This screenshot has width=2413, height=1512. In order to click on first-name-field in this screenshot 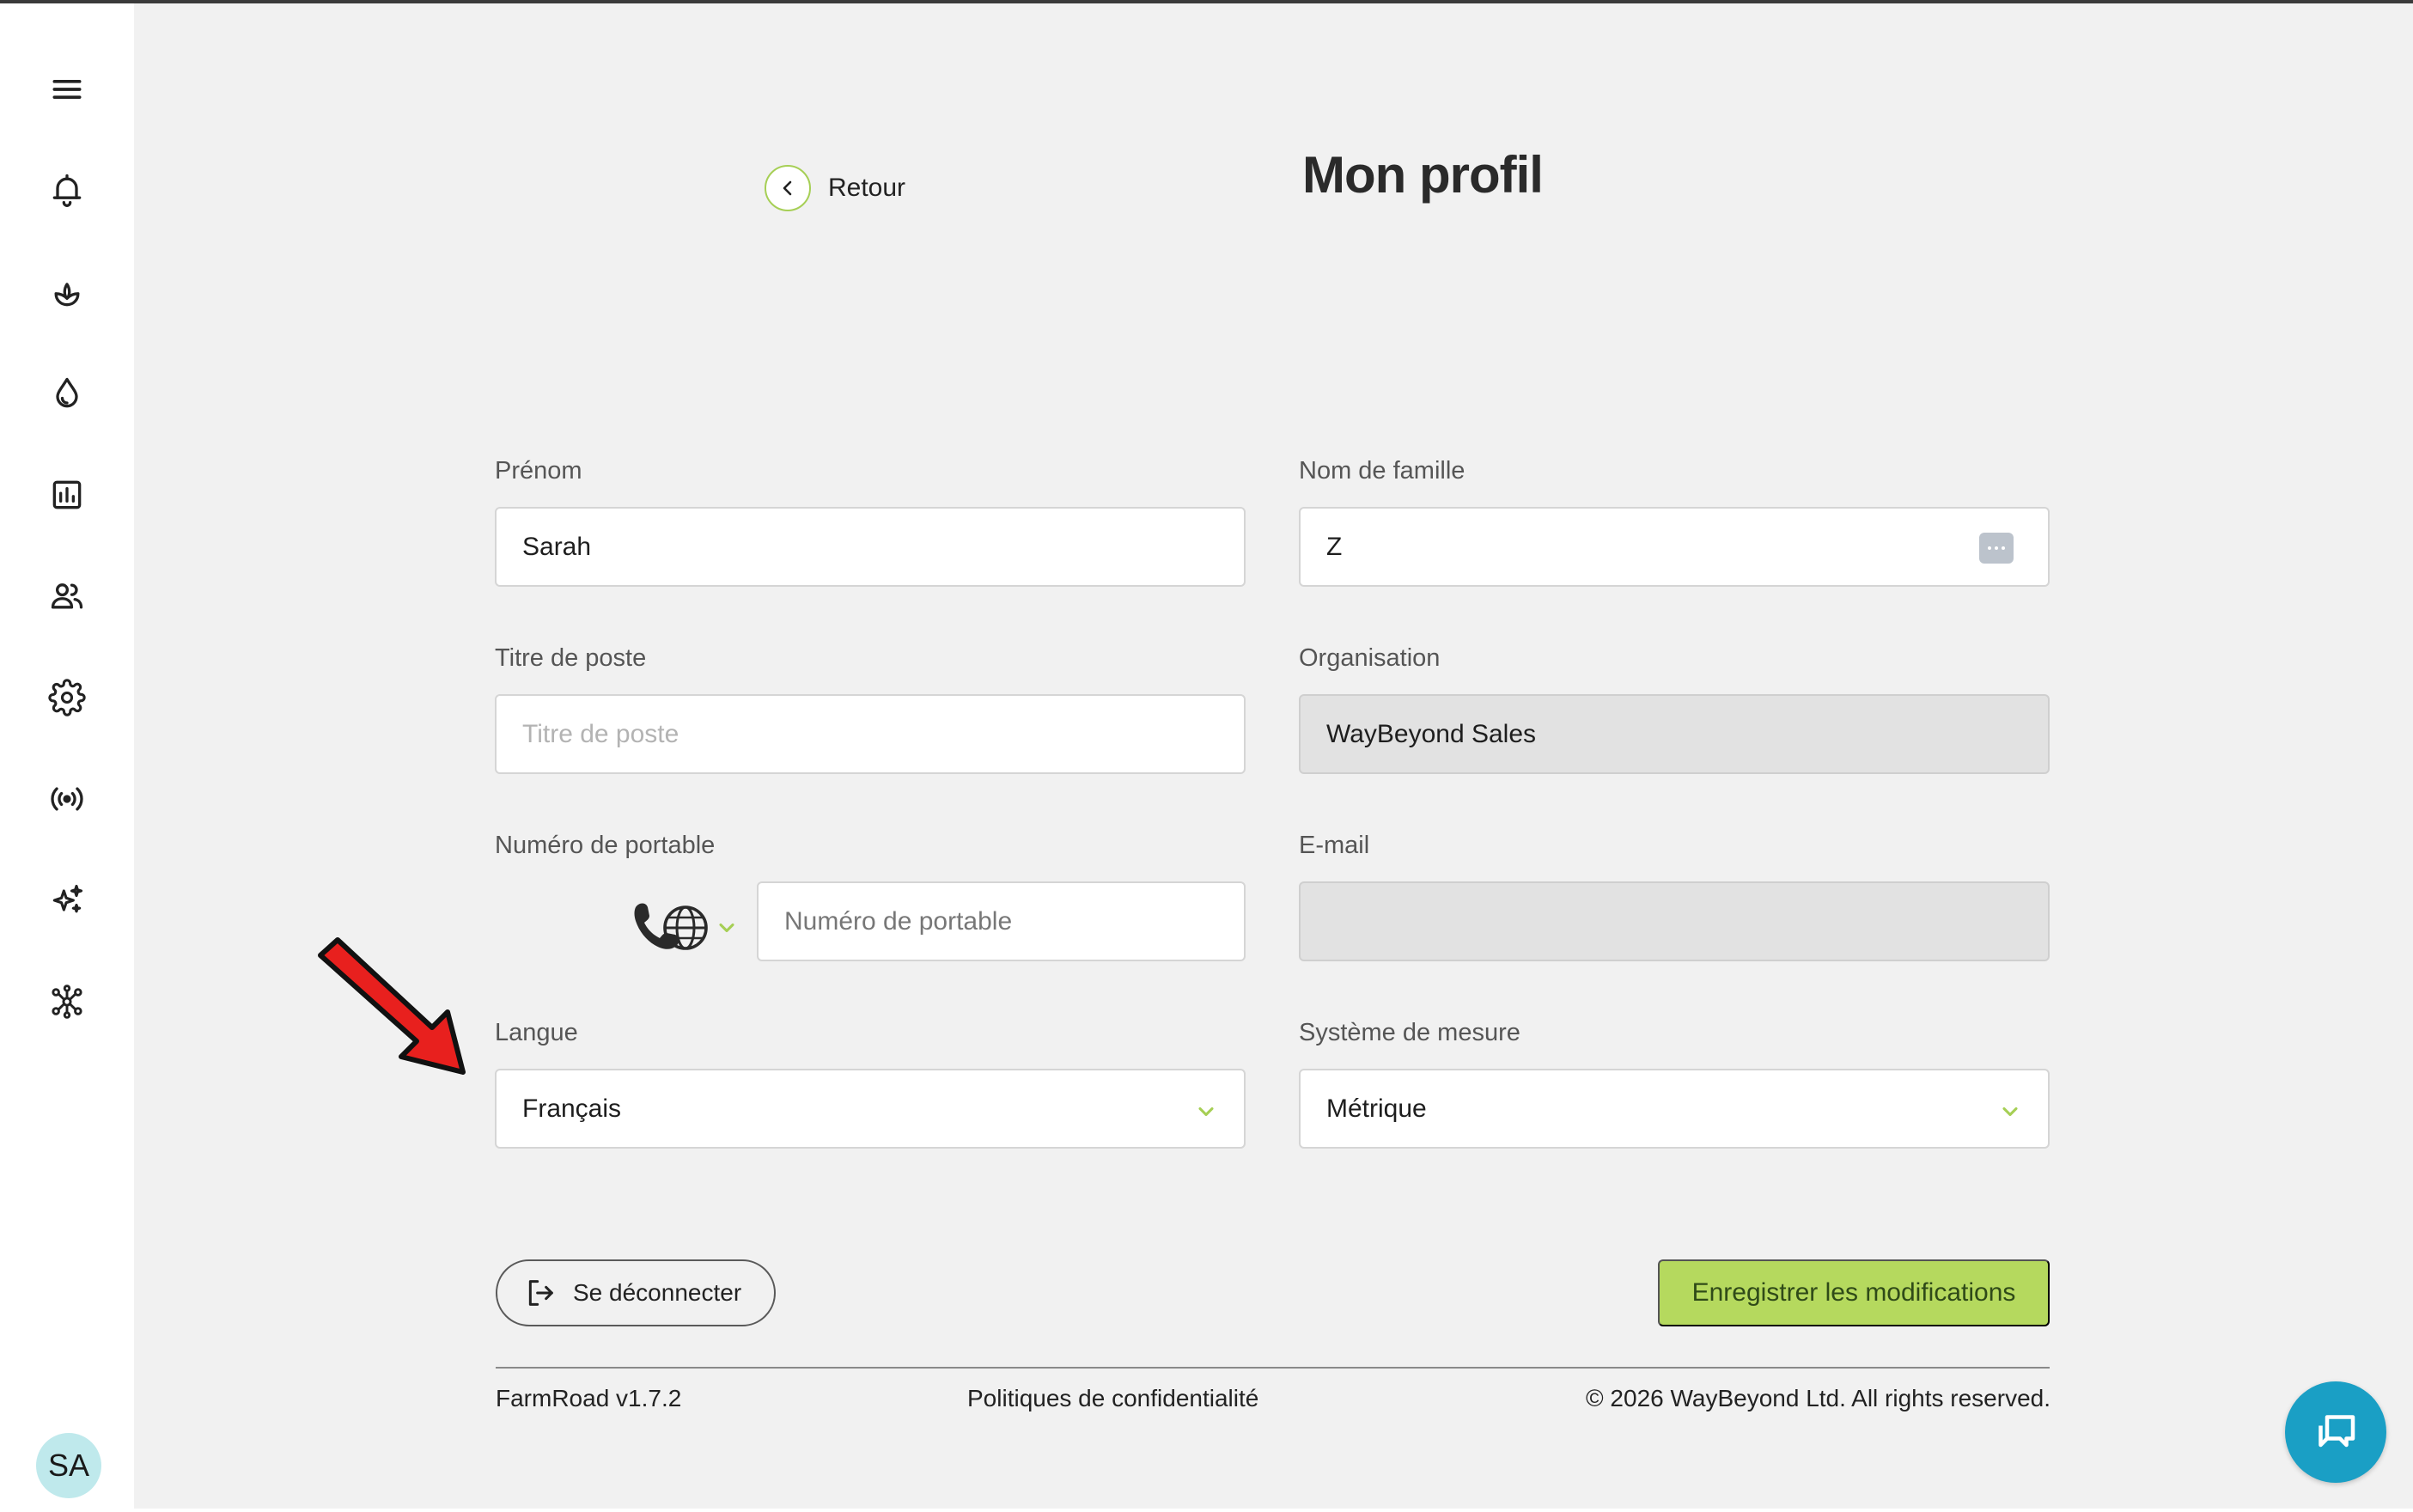, I will do `click(871, 547)`.